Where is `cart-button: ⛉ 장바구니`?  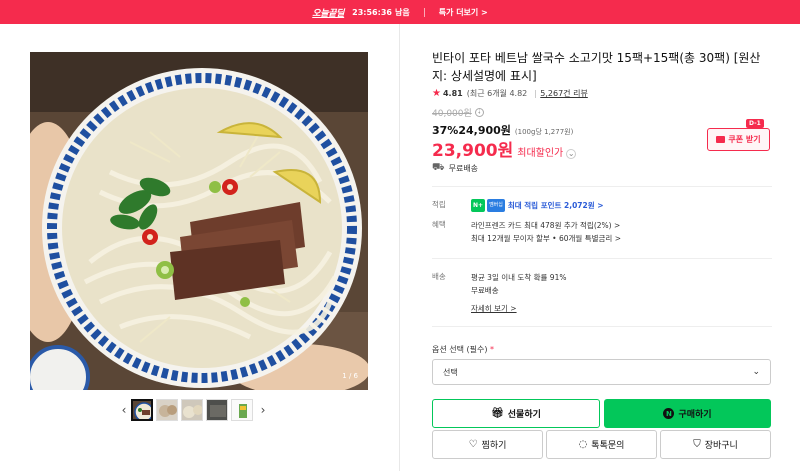
cart-button: ⛉ 장바구니 is located at coordinates (715, 444).